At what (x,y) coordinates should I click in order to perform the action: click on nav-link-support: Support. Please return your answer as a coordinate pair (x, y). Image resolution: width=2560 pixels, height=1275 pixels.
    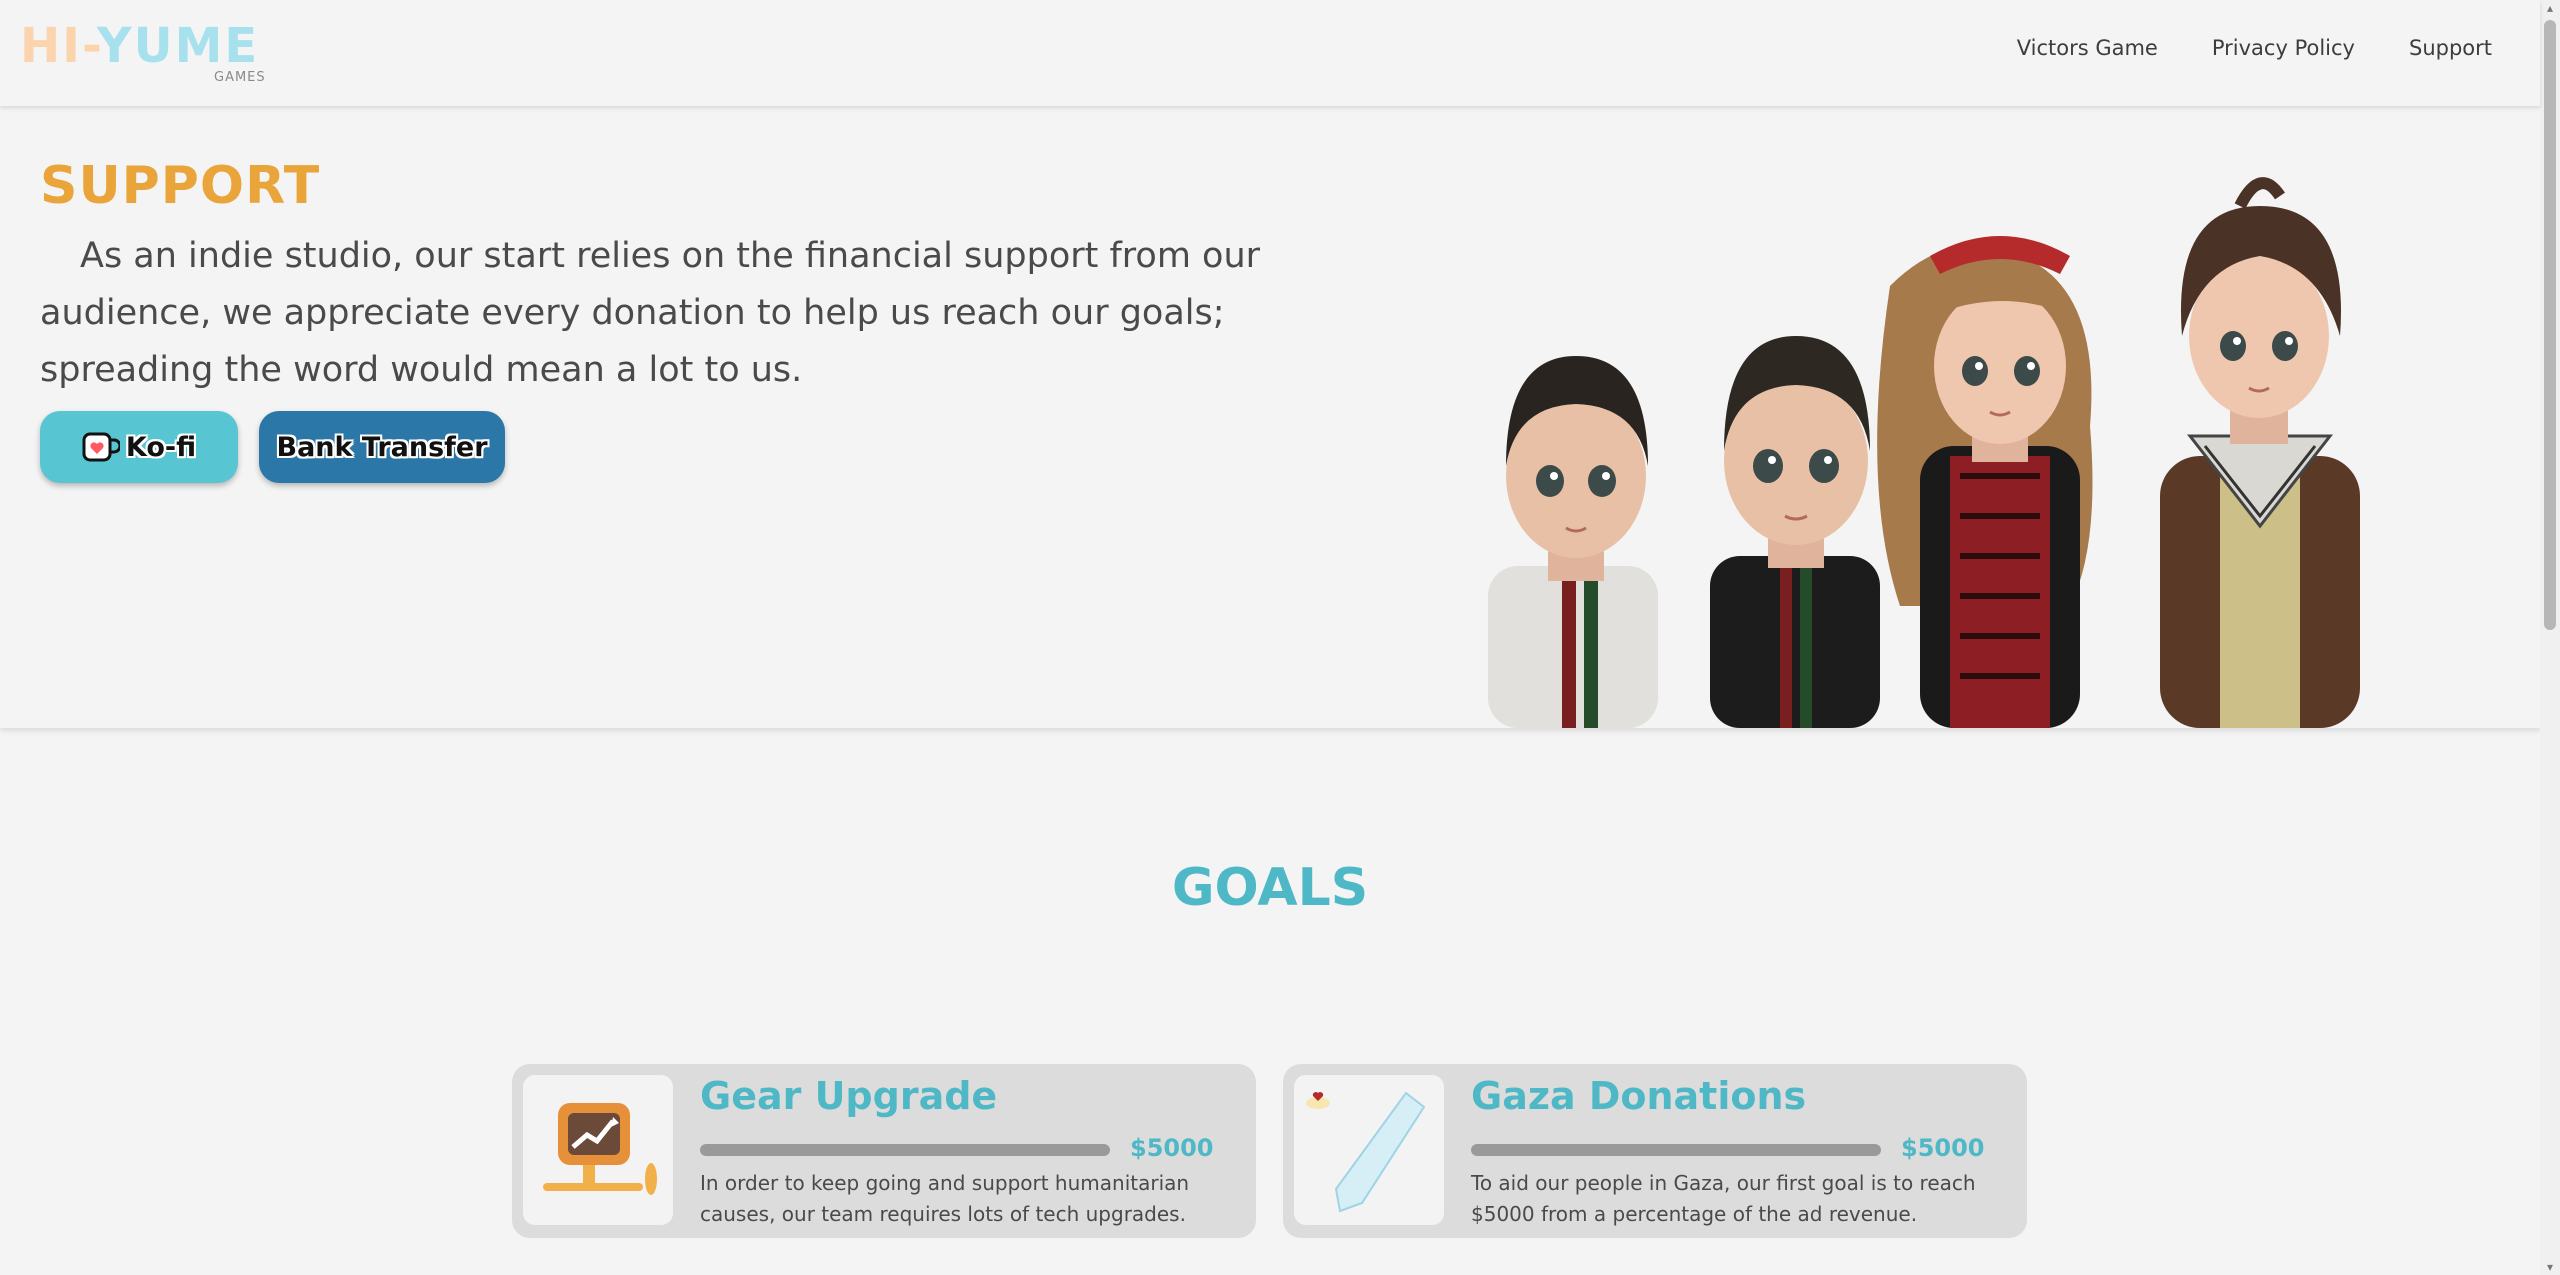
    Looking at the image, I should click on (2450, 48).